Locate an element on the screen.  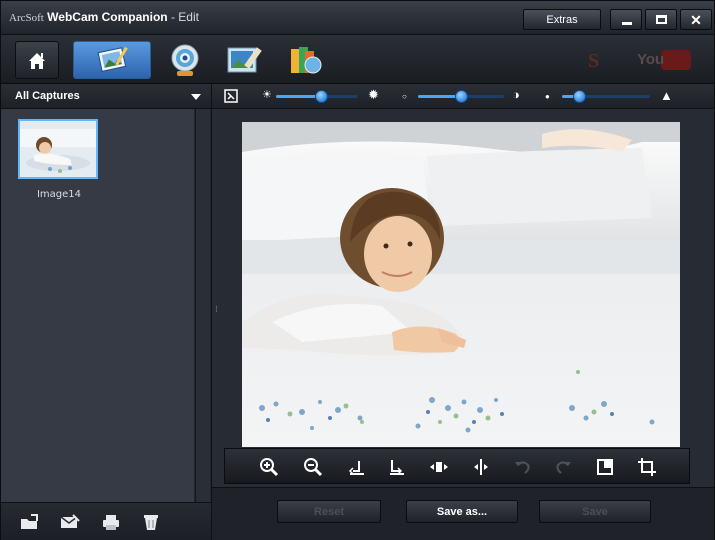
maximize-button is located at coordinates (661, 19).